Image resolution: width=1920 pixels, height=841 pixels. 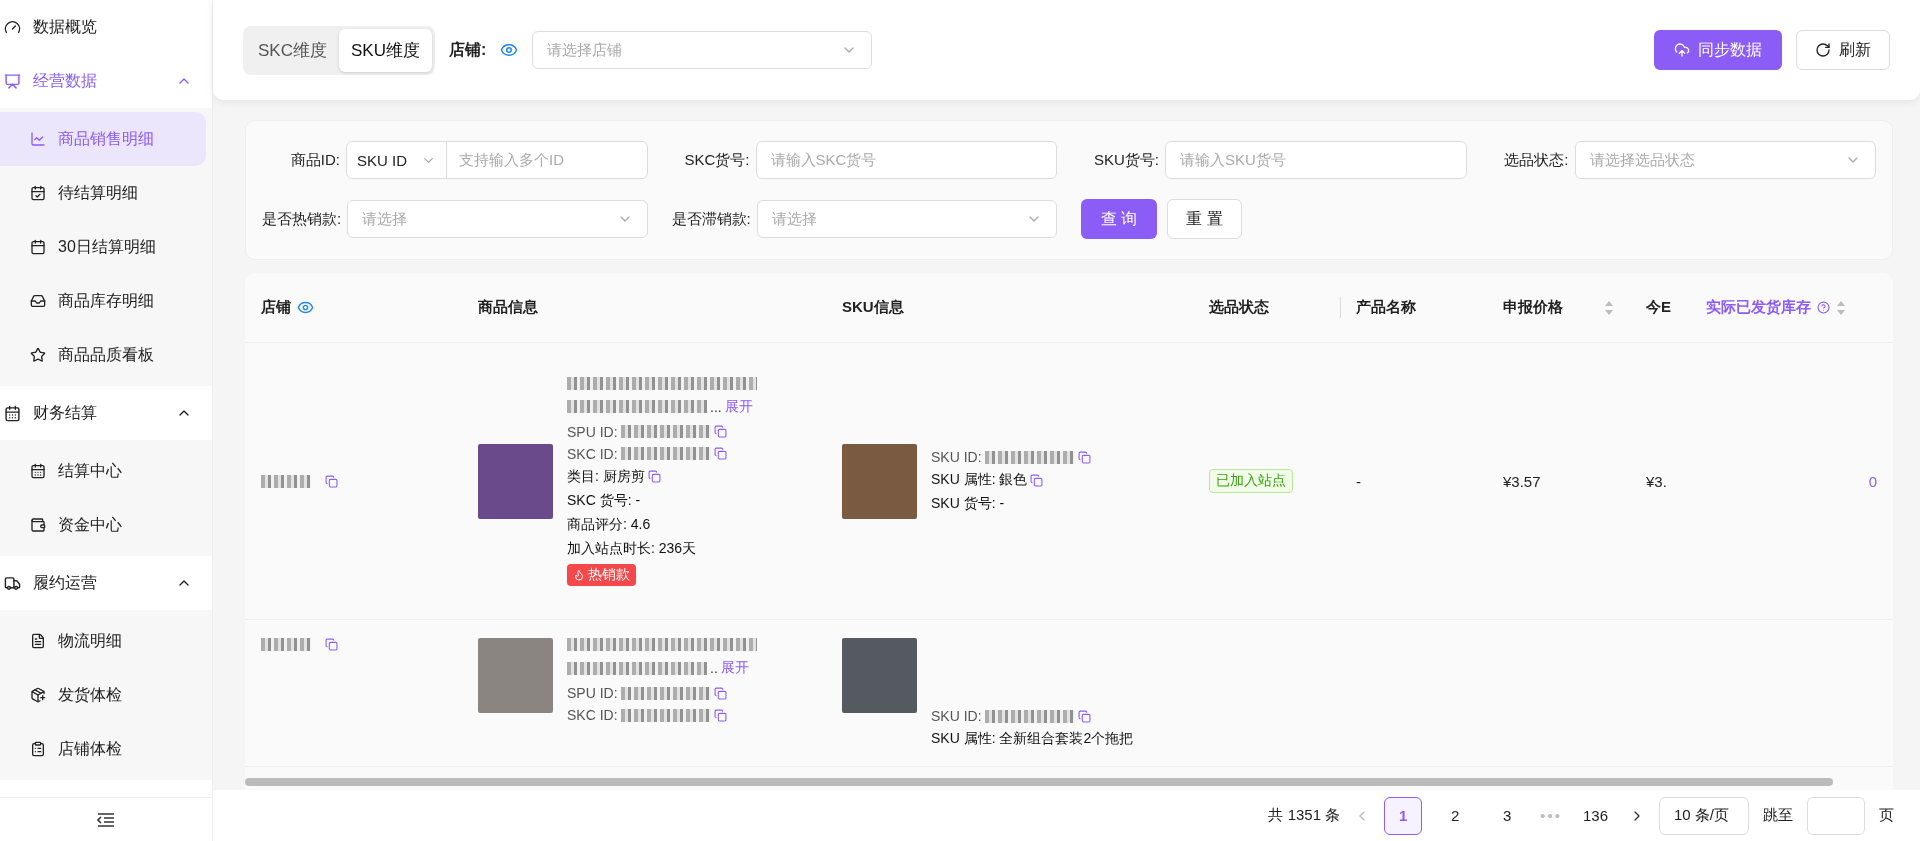 What do you see at coordinates (1718, 50) in the screenshot?
I see `sync-data-button: 同步数据` at bounding box center [1718, 50].